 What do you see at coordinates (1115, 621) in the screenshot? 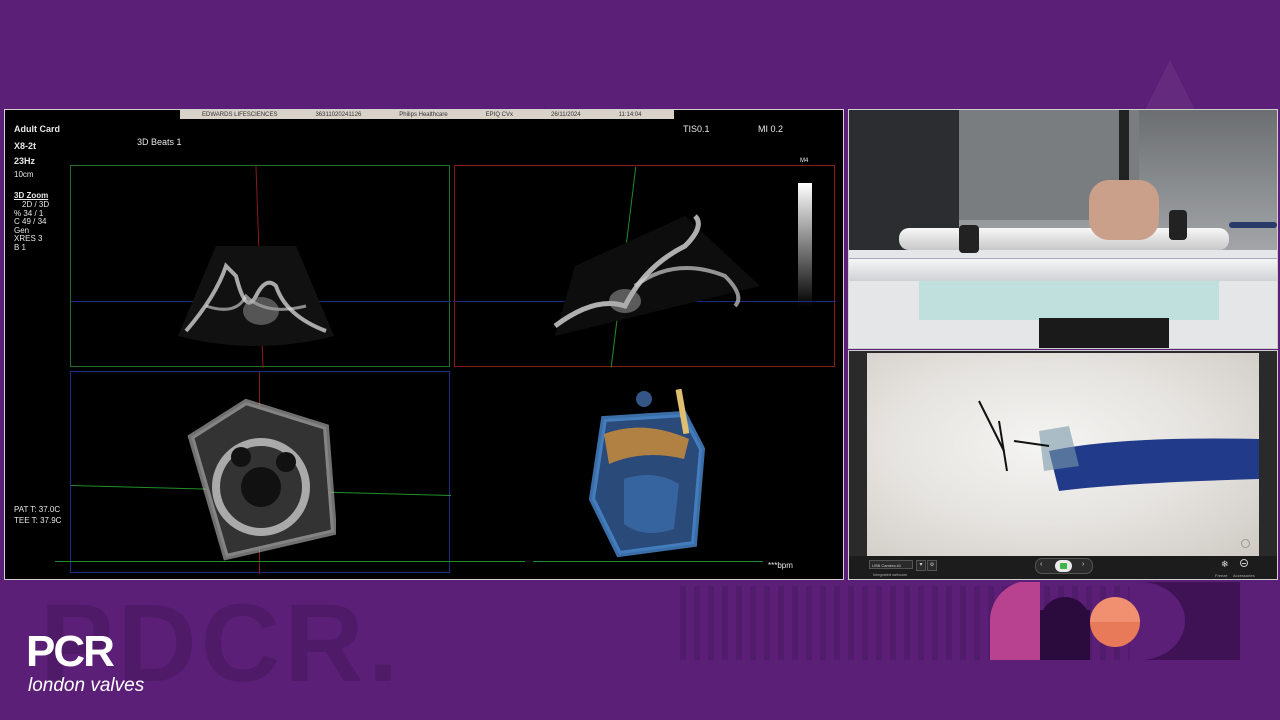
I see `brand-shapes` at bounding box center [1115, 621].